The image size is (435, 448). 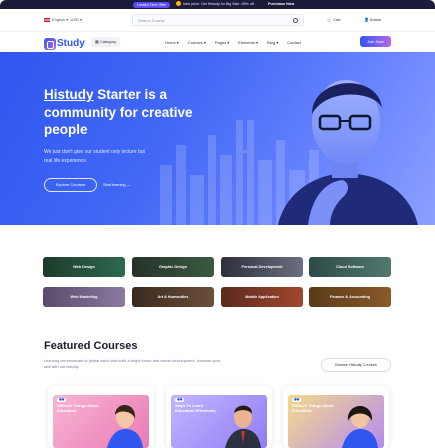 I want to click on nav-item-blog: Blog ▾, so click(x=272, y=42).